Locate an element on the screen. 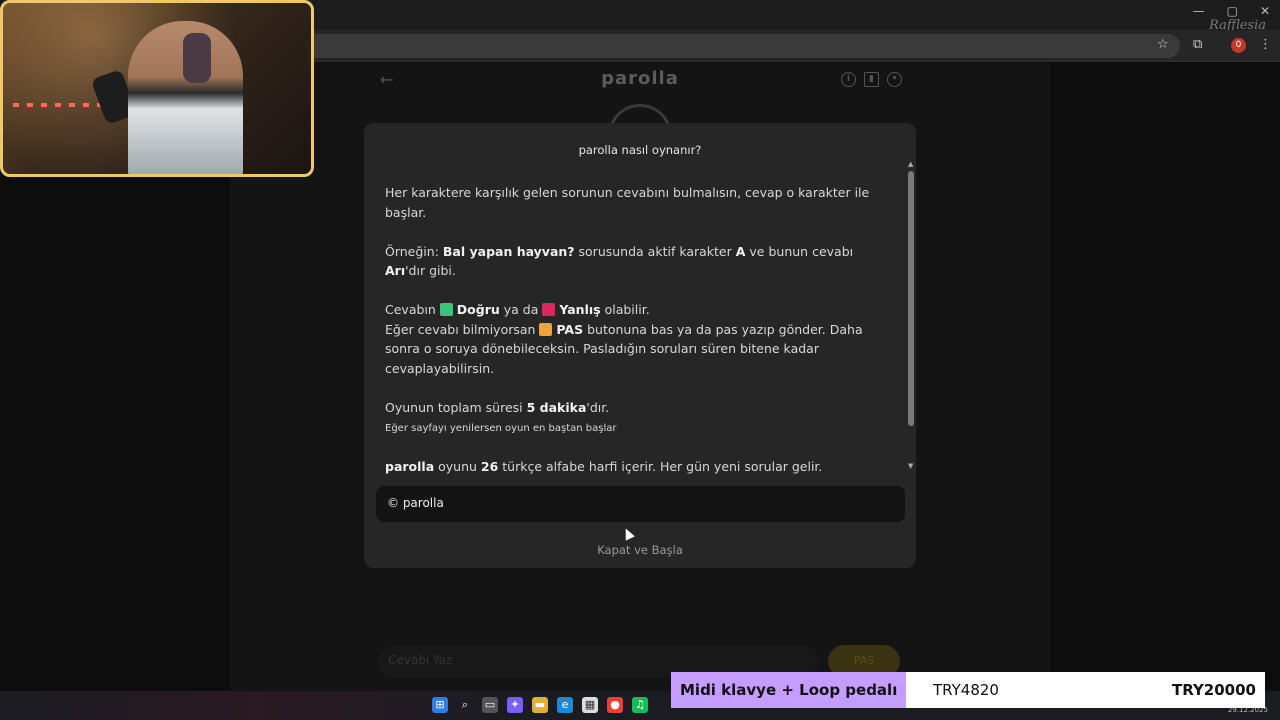  app-header: ← parolla i ▮ • is located at coordinates (640, 81).